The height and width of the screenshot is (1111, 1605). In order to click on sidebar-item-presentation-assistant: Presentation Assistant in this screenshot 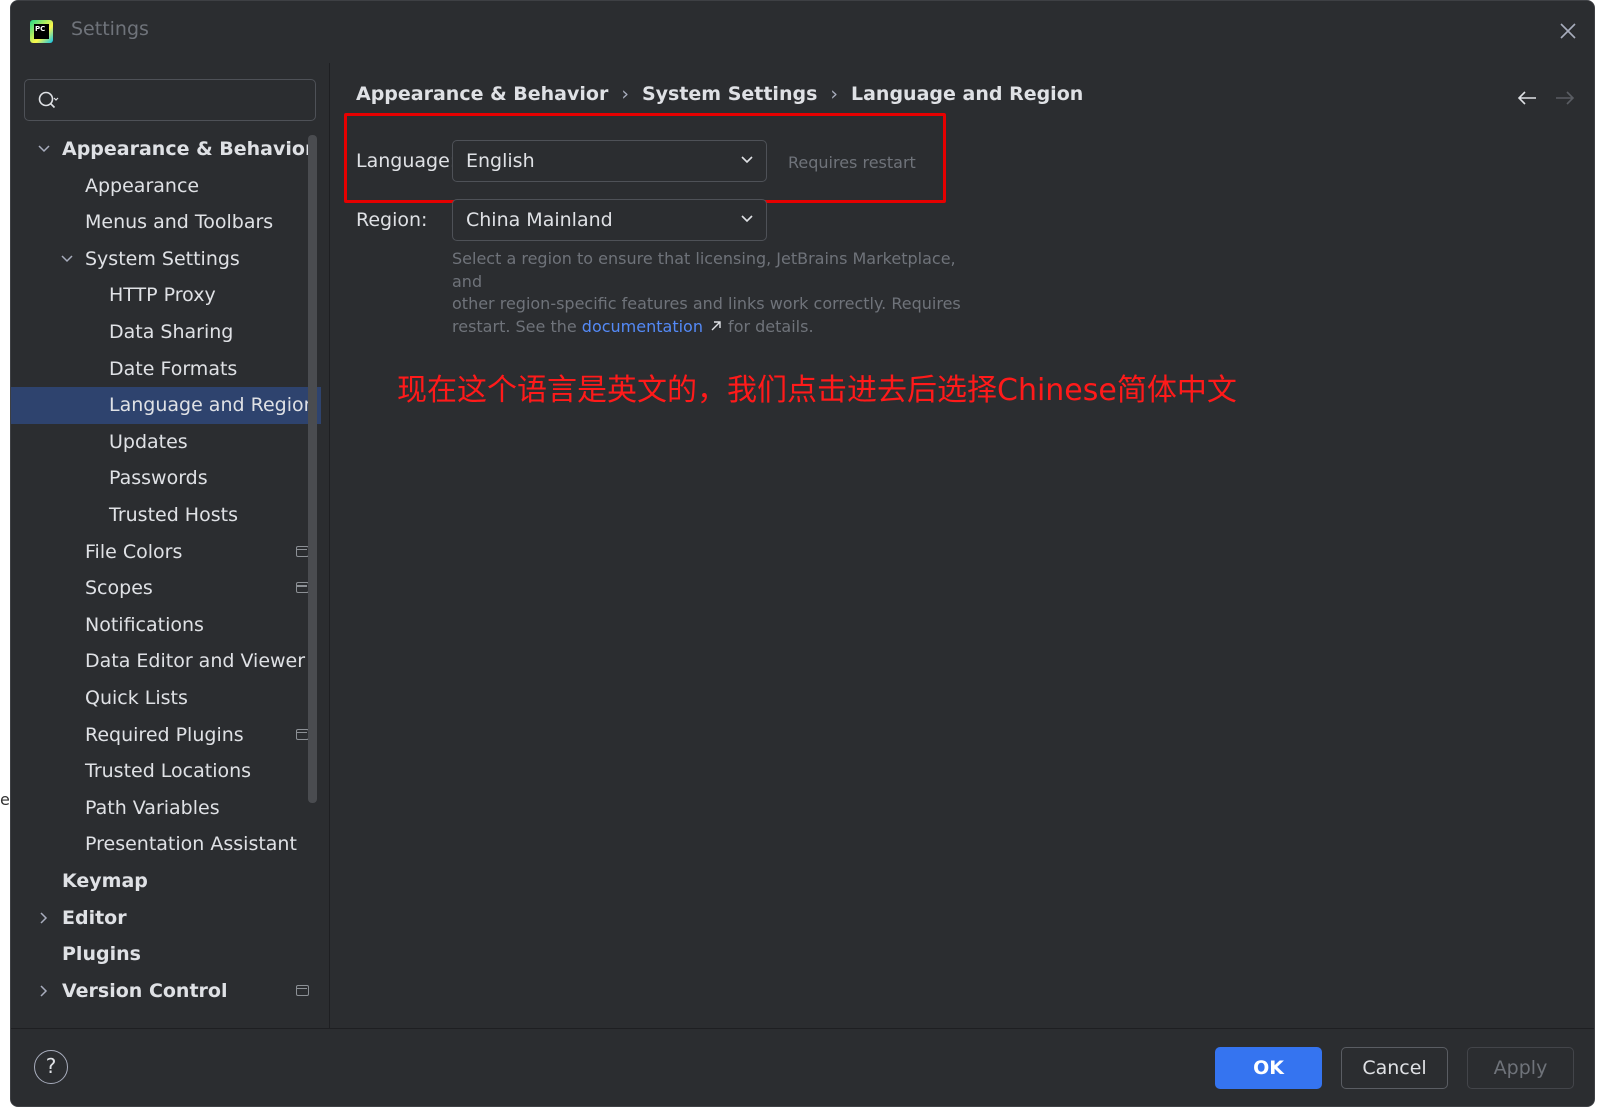, I will do `click(166, 844)`.